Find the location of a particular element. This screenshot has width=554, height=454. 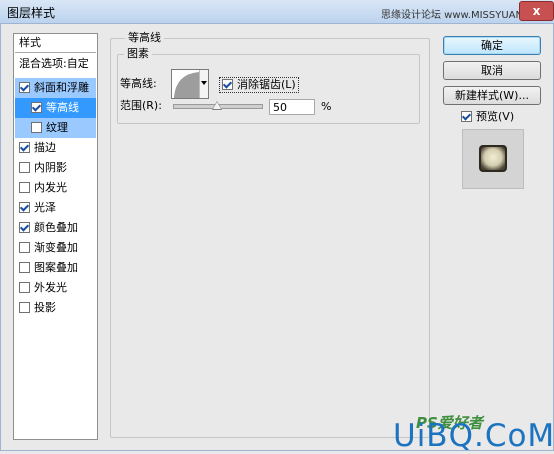

style-item-inner-glow: 内发光 is located at coordinates (55, 188).